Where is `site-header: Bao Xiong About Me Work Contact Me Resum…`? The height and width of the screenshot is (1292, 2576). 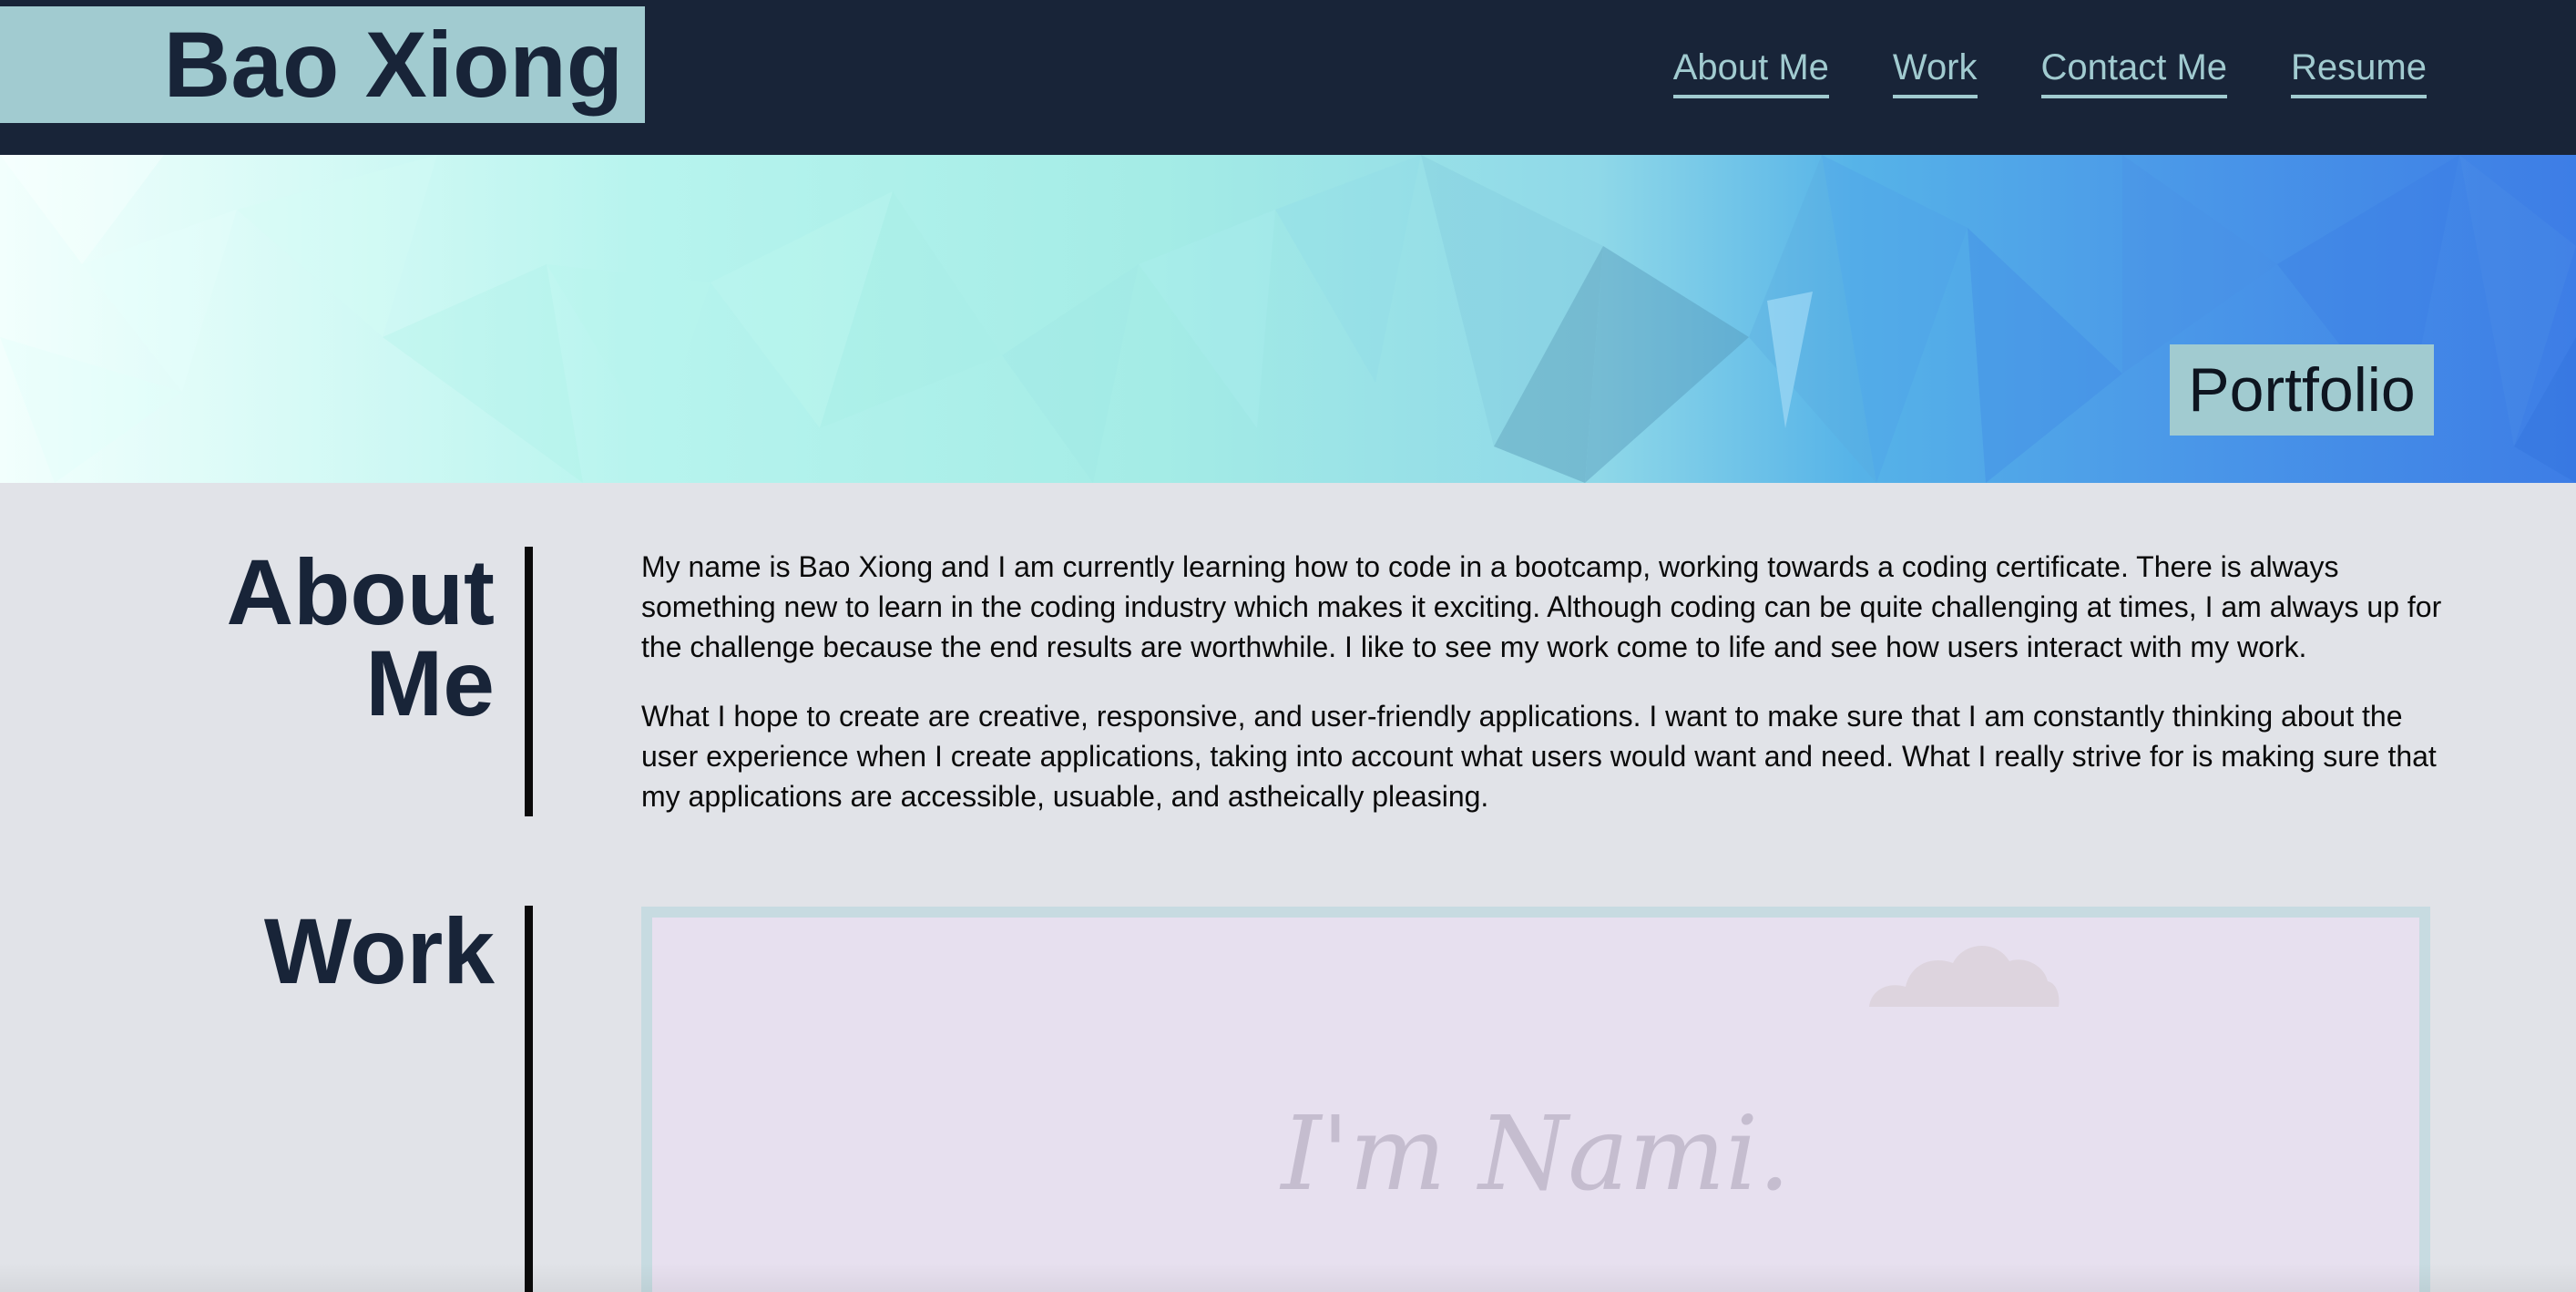 site-header: Bao Xiong About Me Work Contact Me Resum… is located at coordinates (1288, 77).